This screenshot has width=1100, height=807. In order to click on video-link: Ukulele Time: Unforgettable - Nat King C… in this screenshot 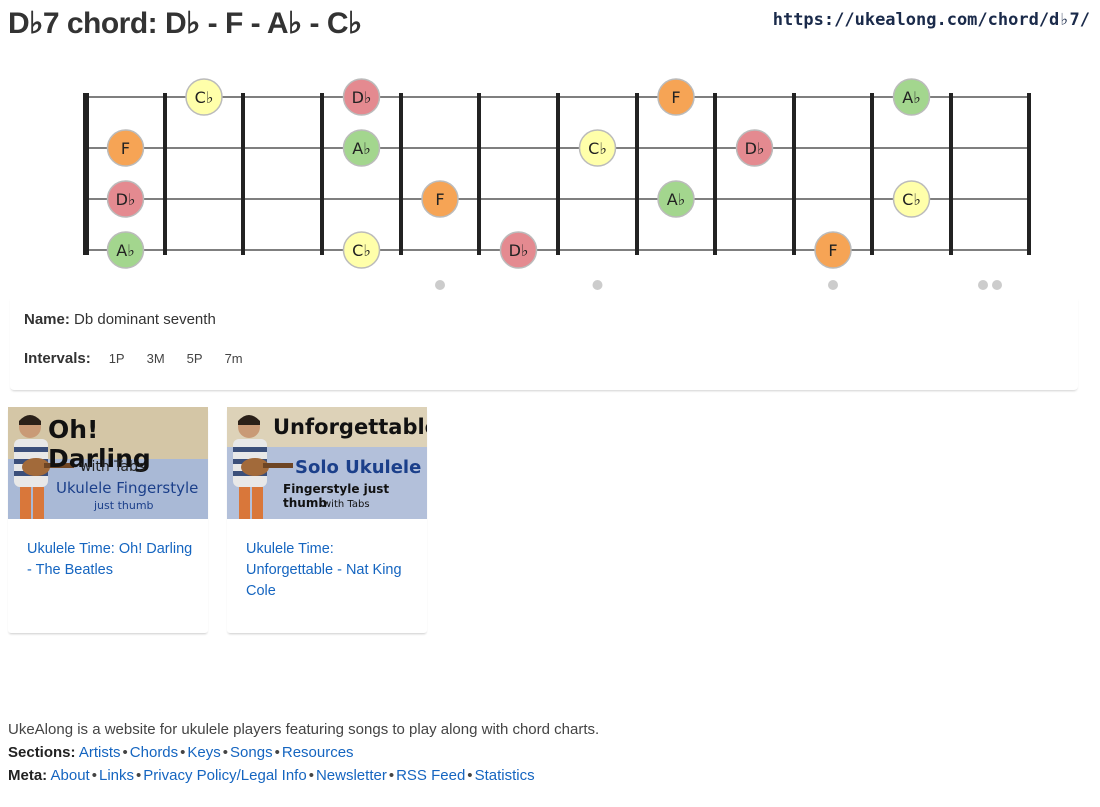, I will do `click(331, 570)`.